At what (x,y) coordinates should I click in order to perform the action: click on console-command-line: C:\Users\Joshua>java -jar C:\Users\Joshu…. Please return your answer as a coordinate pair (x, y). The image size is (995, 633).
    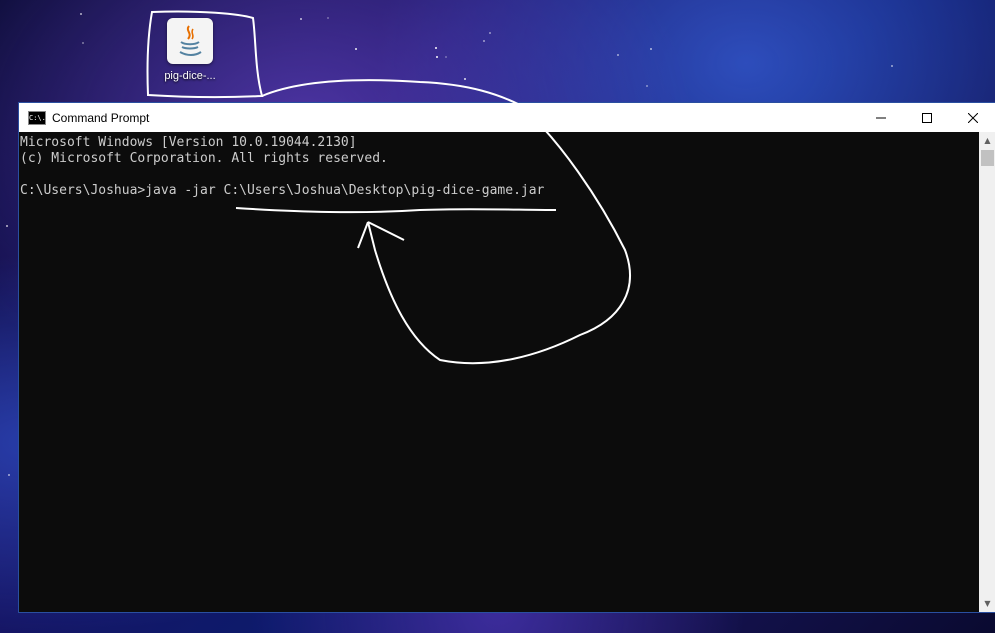
    Looking at the image, I should click on (282, 190).